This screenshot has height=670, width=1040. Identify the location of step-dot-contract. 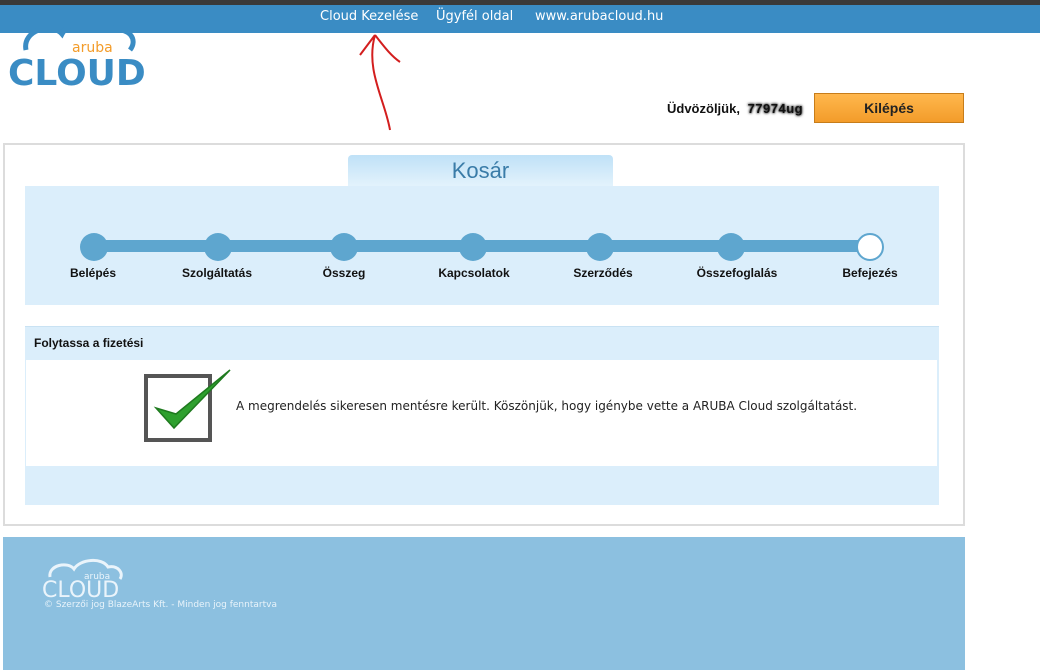
(600, 247).